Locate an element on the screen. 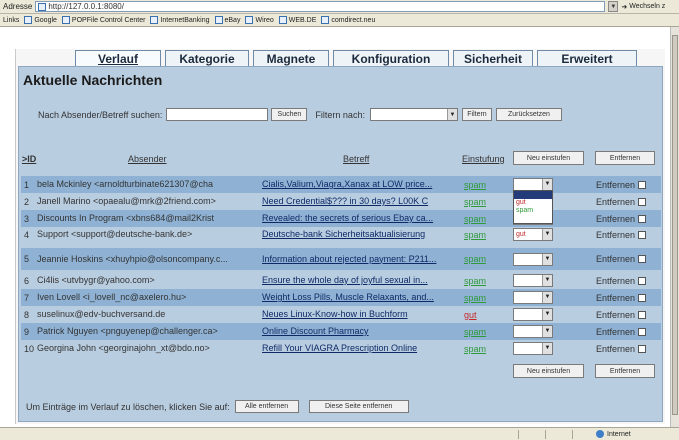 Image resolution: width=679 pixels, height=440 pixels. reclassify-select: gut ▼ is located at coordinates (533, 234).